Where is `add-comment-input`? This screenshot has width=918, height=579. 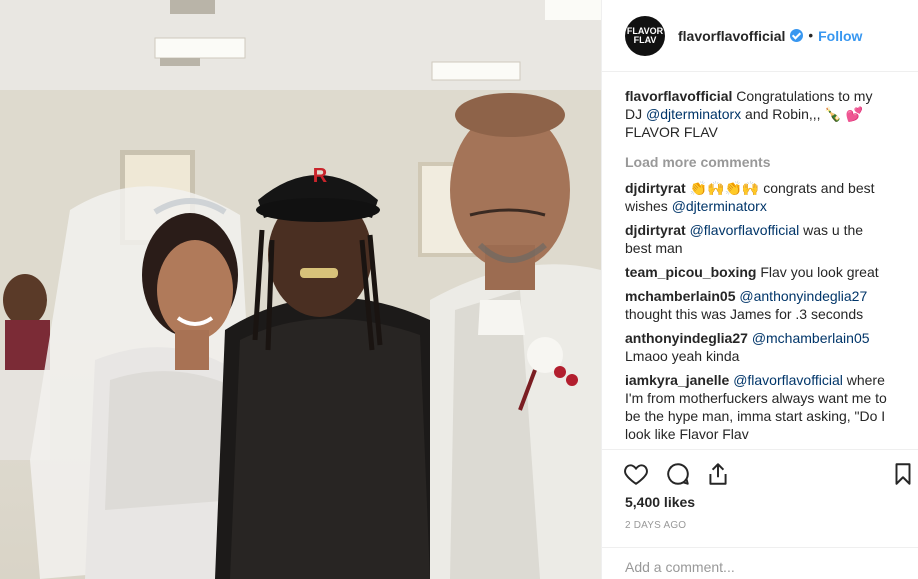
add-comment-input is located at coordinates (760, 567).